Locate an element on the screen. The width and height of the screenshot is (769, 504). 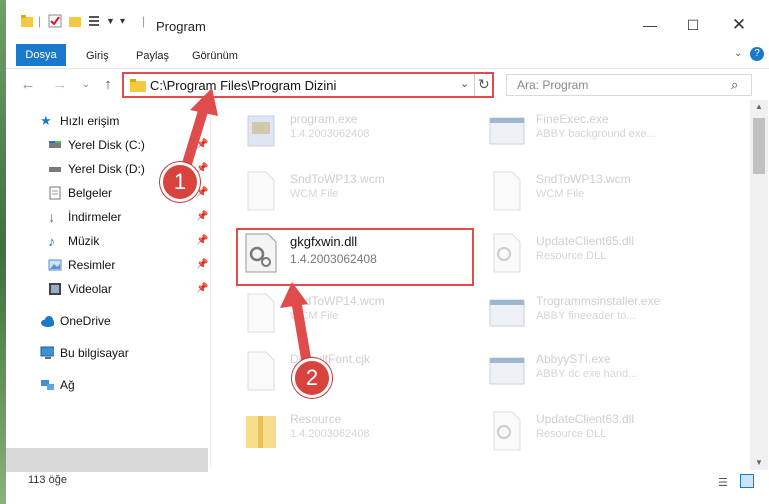
annotation-arrows is located at coordinates (245, 231).